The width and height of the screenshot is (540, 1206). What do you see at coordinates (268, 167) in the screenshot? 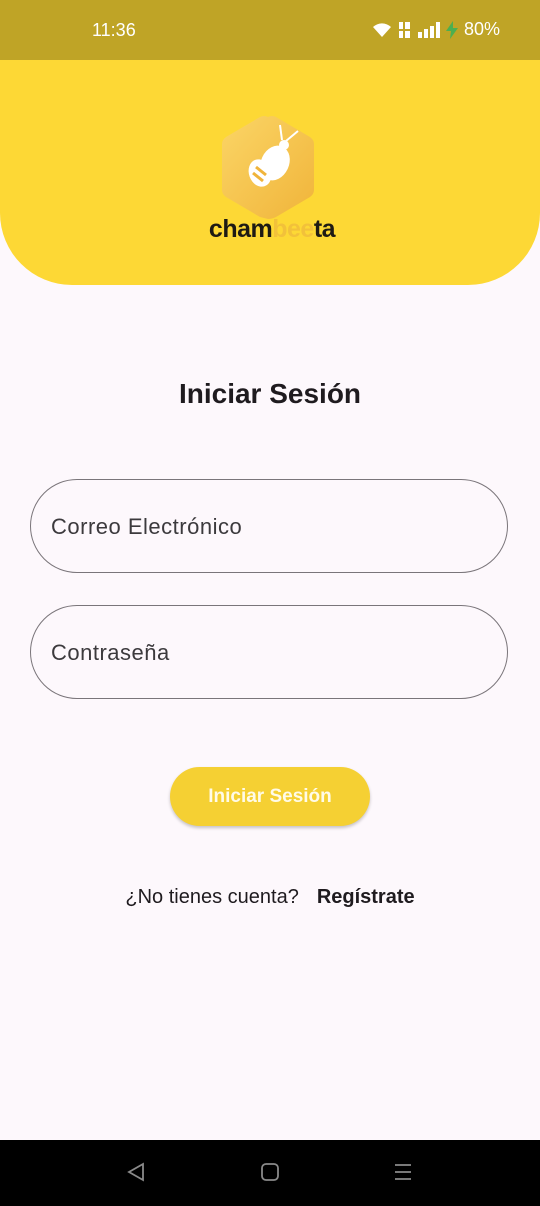
I see `bee-icon` at bounding box center [268, 167].